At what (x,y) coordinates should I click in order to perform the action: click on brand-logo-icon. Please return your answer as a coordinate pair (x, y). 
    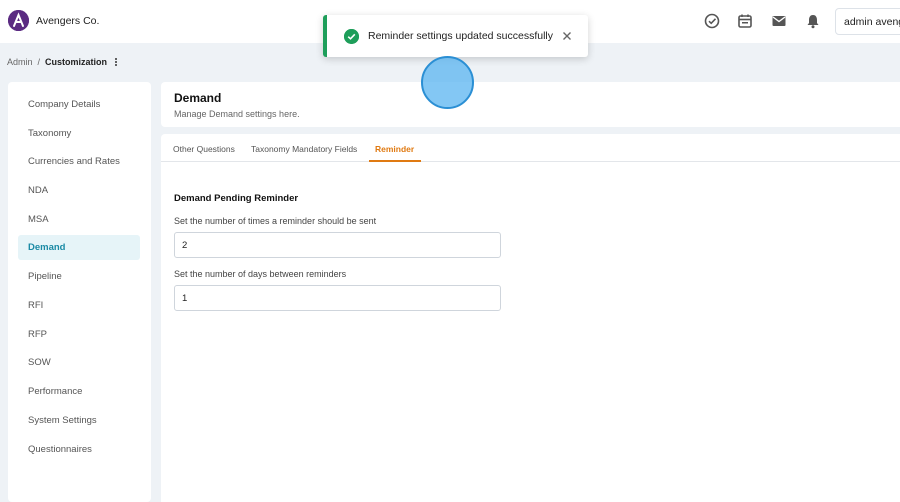
    Looking at the image, I should click on (18, 20).